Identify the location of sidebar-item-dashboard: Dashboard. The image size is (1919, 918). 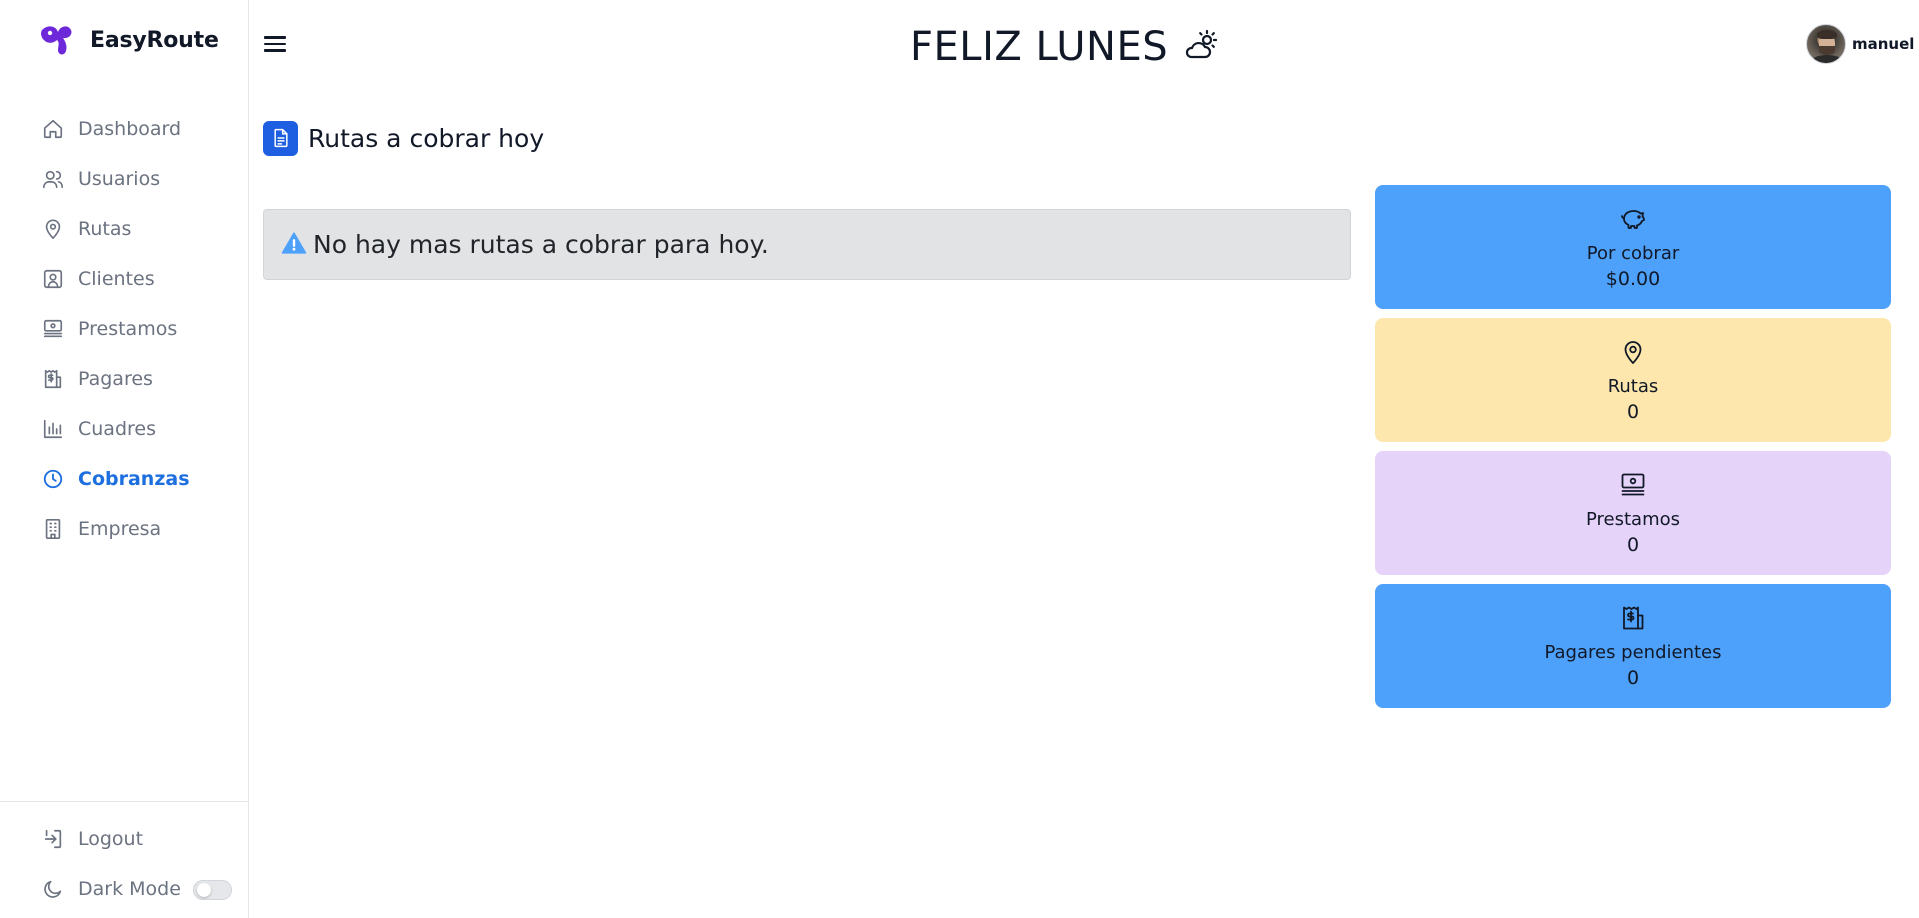
(140, 129).